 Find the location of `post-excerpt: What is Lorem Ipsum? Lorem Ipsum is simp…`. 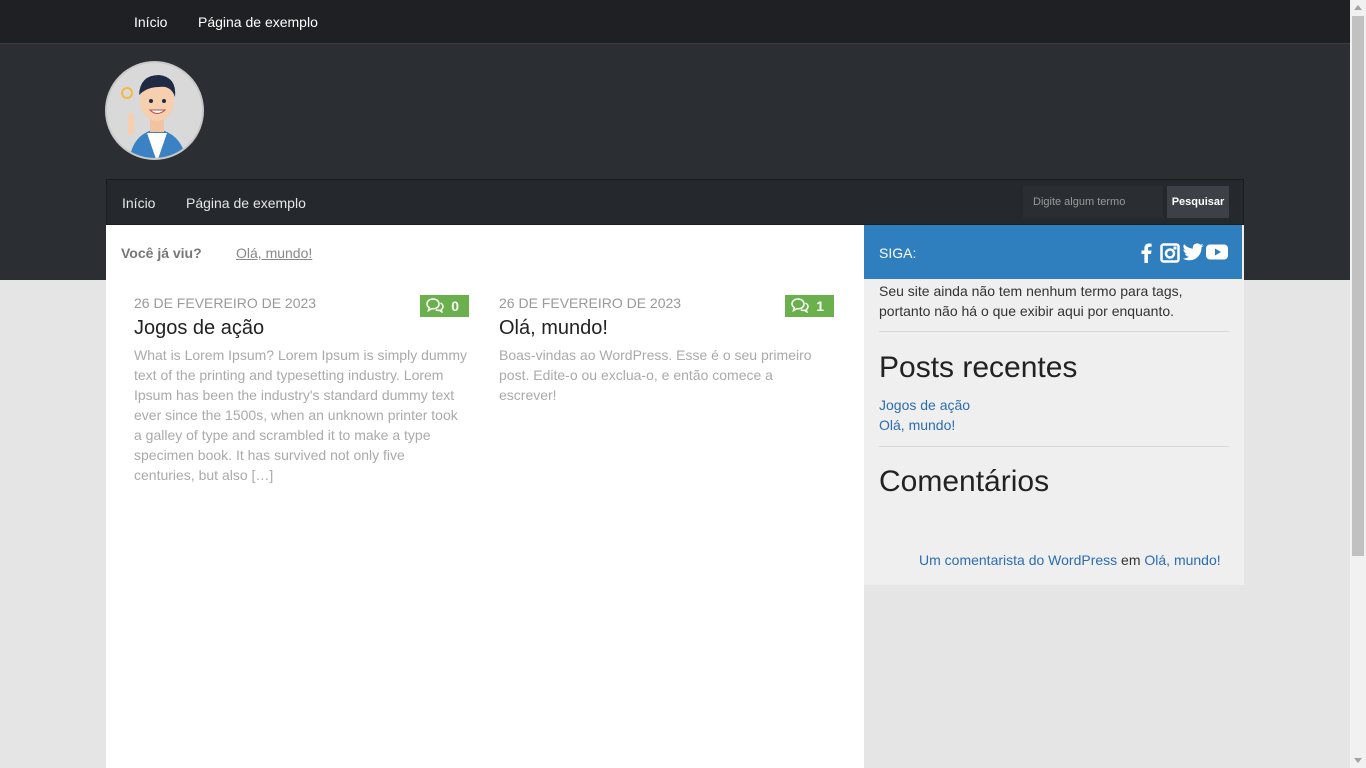

post-excerpt: What is Lorem Ipsum? Lorem Ipsum is simp… is located at coordinates (300, 415).